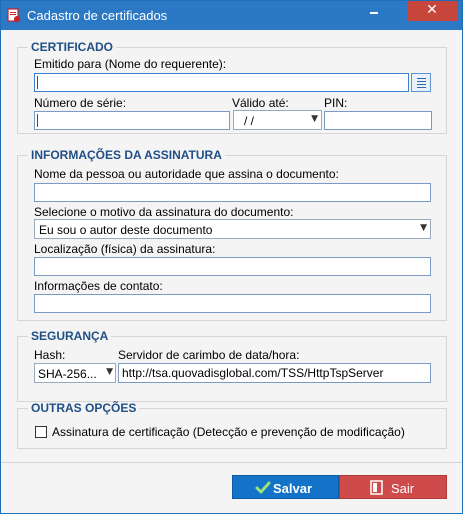 The height and width of the screenshot is (514, 463). Describe the element at coordinates (421, 82) in the screenshot. I see `lookup-button` at that location.